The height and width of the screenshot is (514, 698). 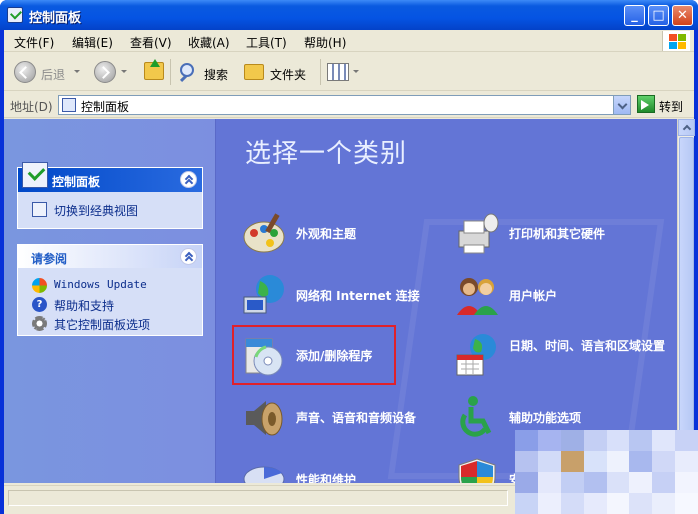 I want to click on network-globe-icon, so click(x=264, y=295).